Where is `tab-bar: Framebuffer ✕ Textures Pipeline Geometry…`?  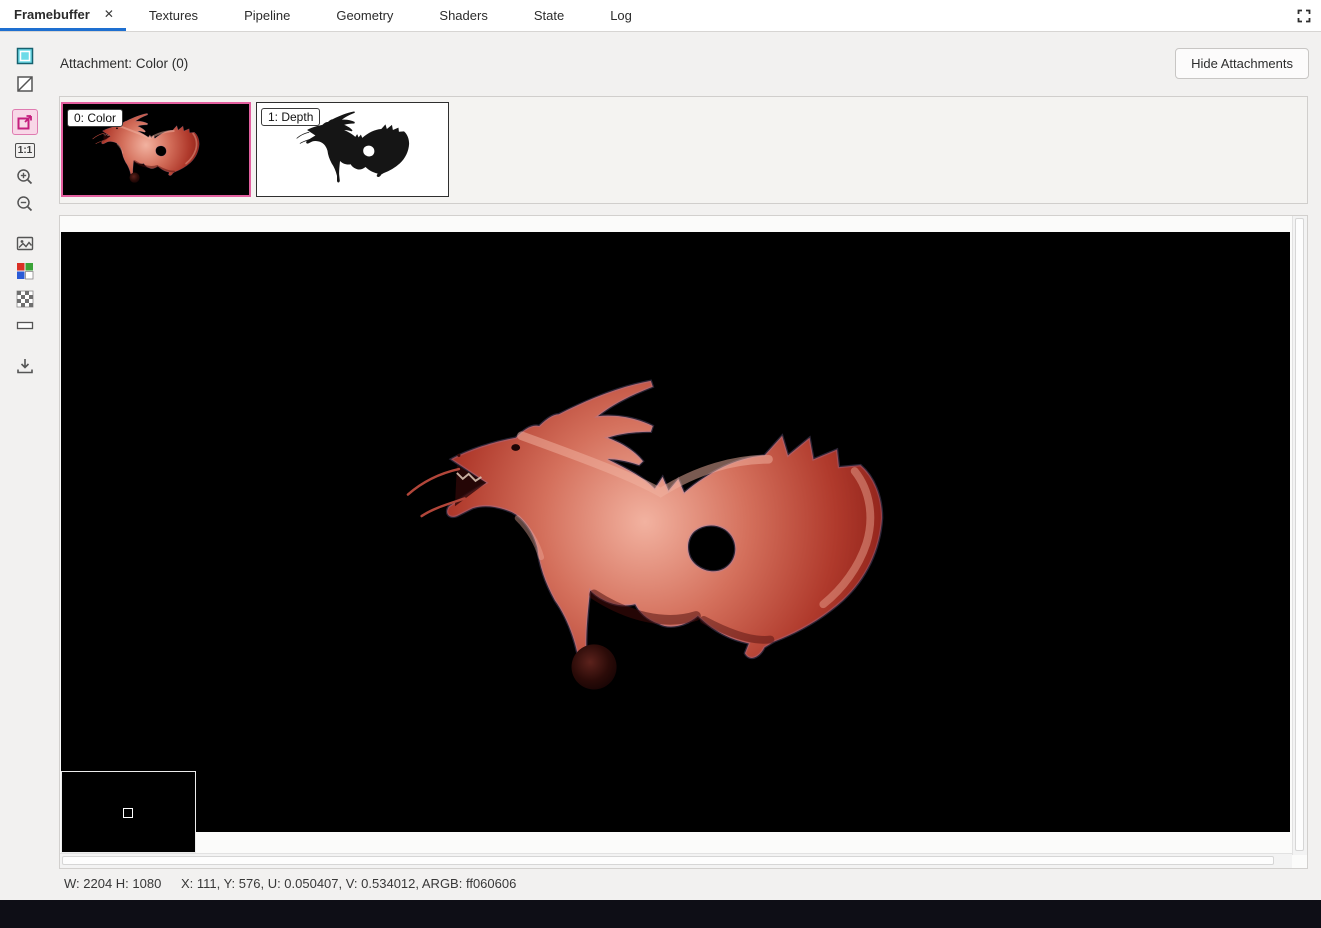 tab-bar: Framebuffer ✕ Textures Pipeline Geometry… is located at coordinates (660, 16).